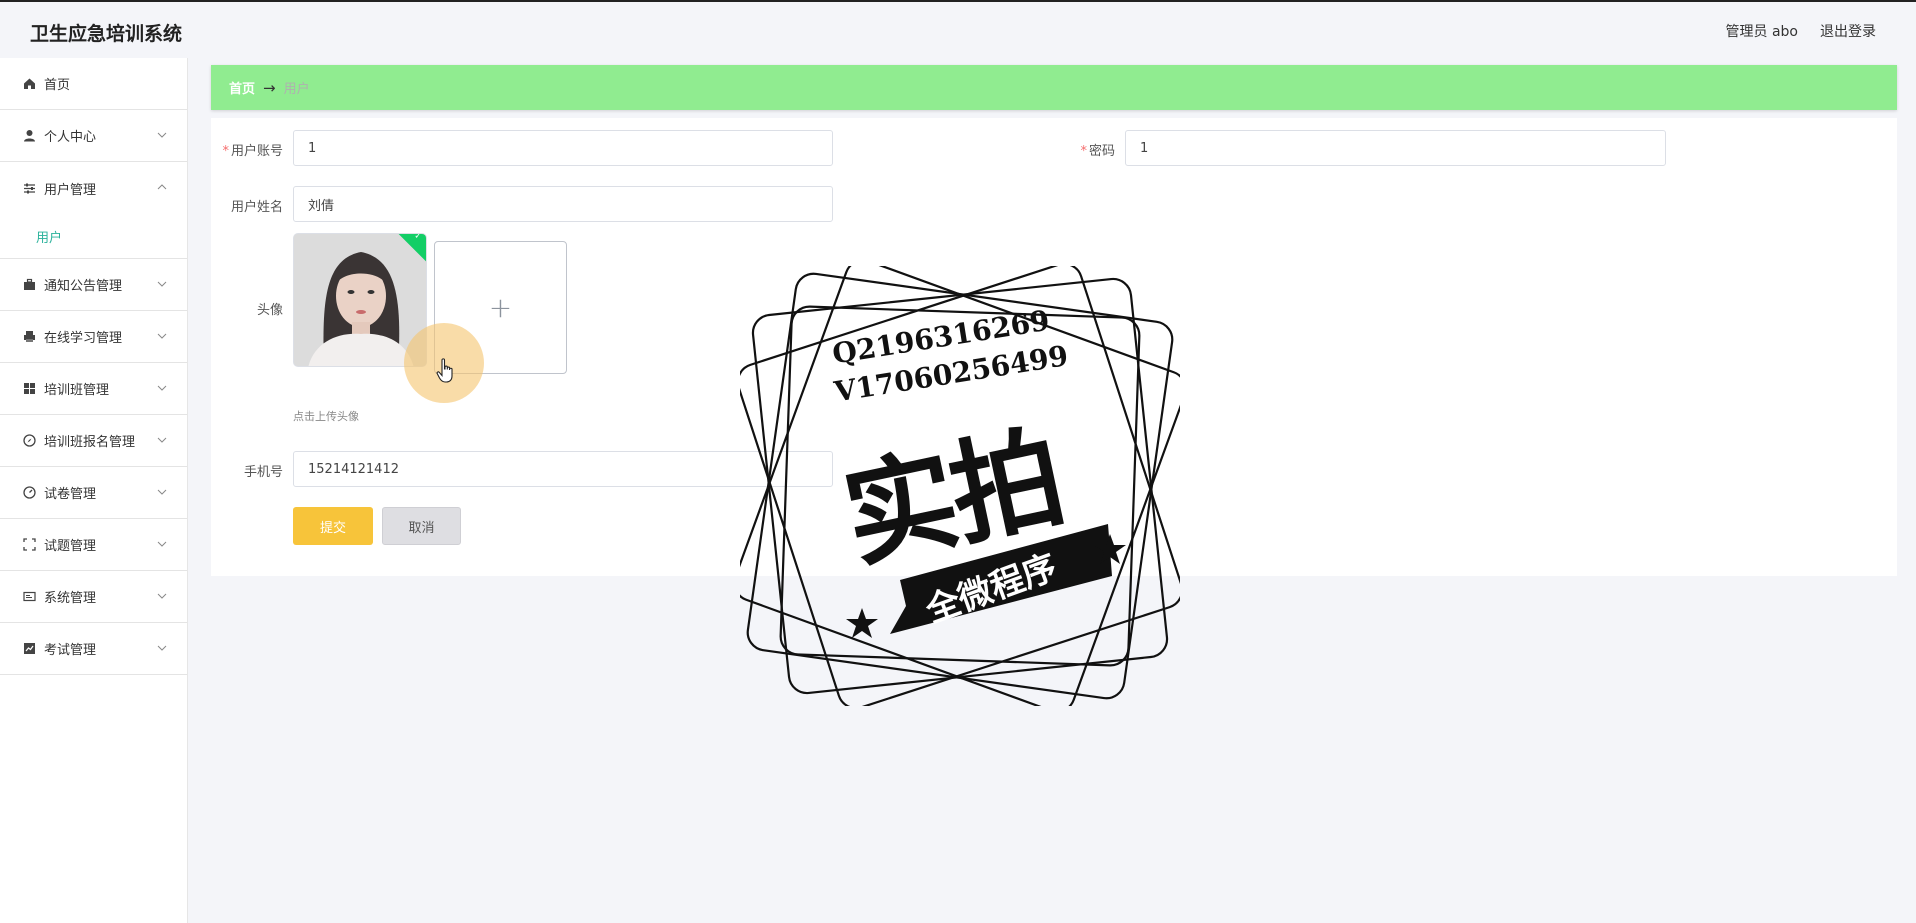 Image resolution: width=1916 pixels, height=923 pixels. What do you see at coordinates (269, 87) in the screenshot?
I see `breadcrumb-arrow-icon: →` at bounding box center [269, 87].